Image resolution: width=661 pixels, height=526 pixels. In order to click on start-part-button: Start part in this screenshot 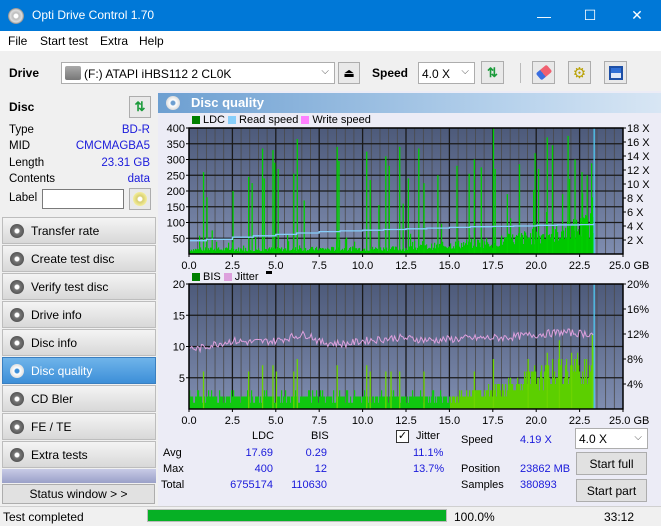, I will do `click(611, 490)`.